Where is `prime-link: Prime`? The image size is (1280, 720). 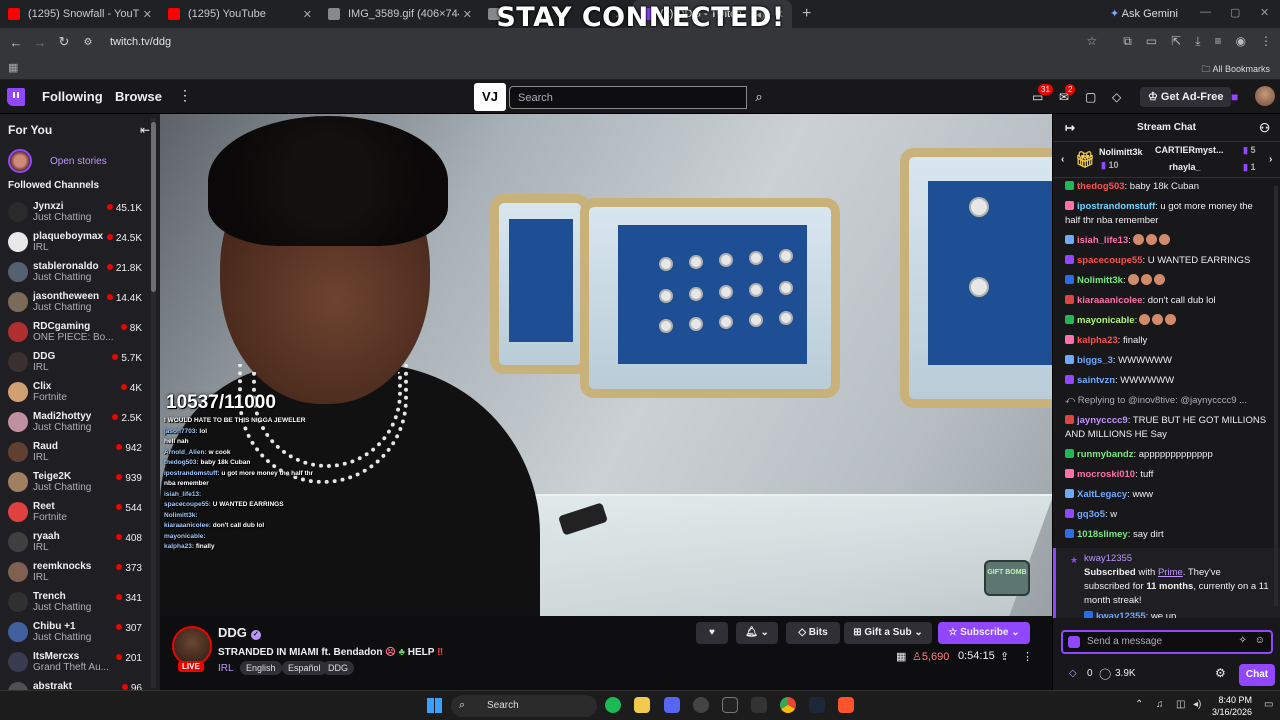 prime-link: Prime is located at coordinates (1170, 572).